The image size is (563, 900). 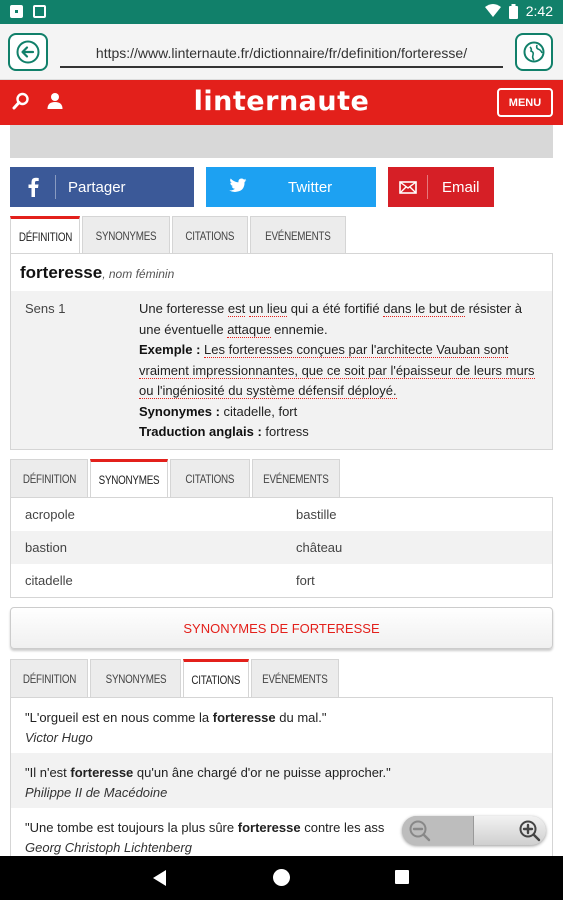 I want to click on facebook-icon, so click(x=33, y=187).